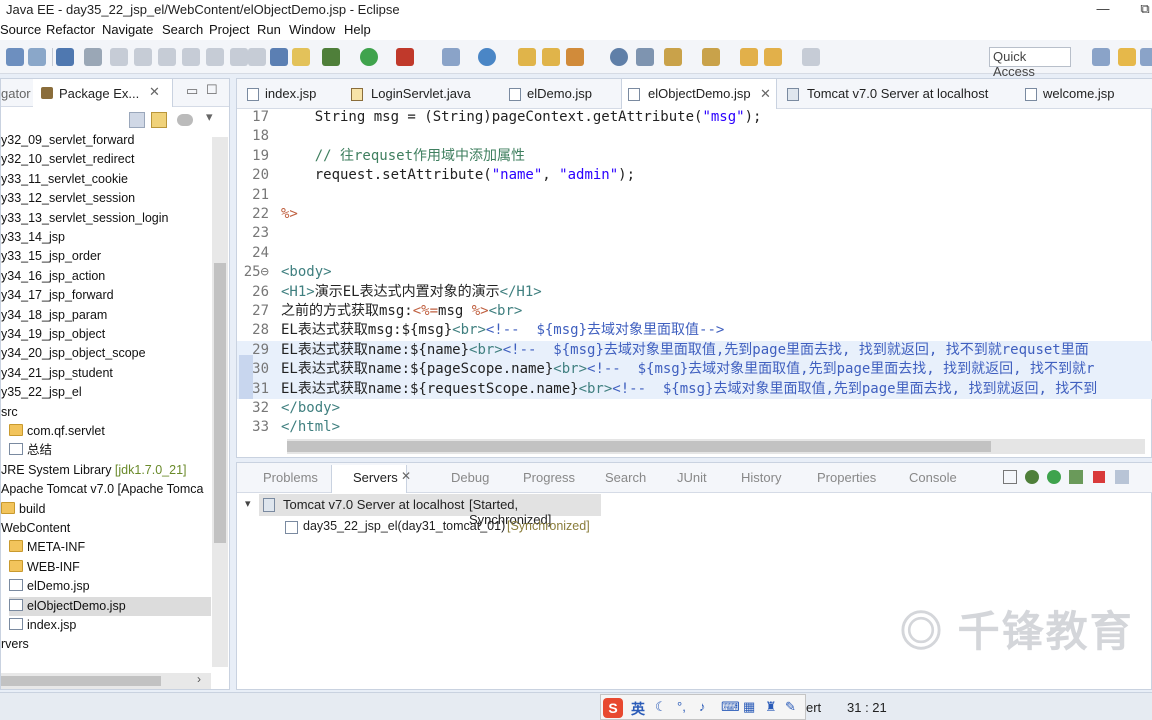 This screenshot has width=1152, height=720. What do you see at coordinates (811, 57) in the screenshot?
I see `forward-icon` at bounding box center [811, 57].